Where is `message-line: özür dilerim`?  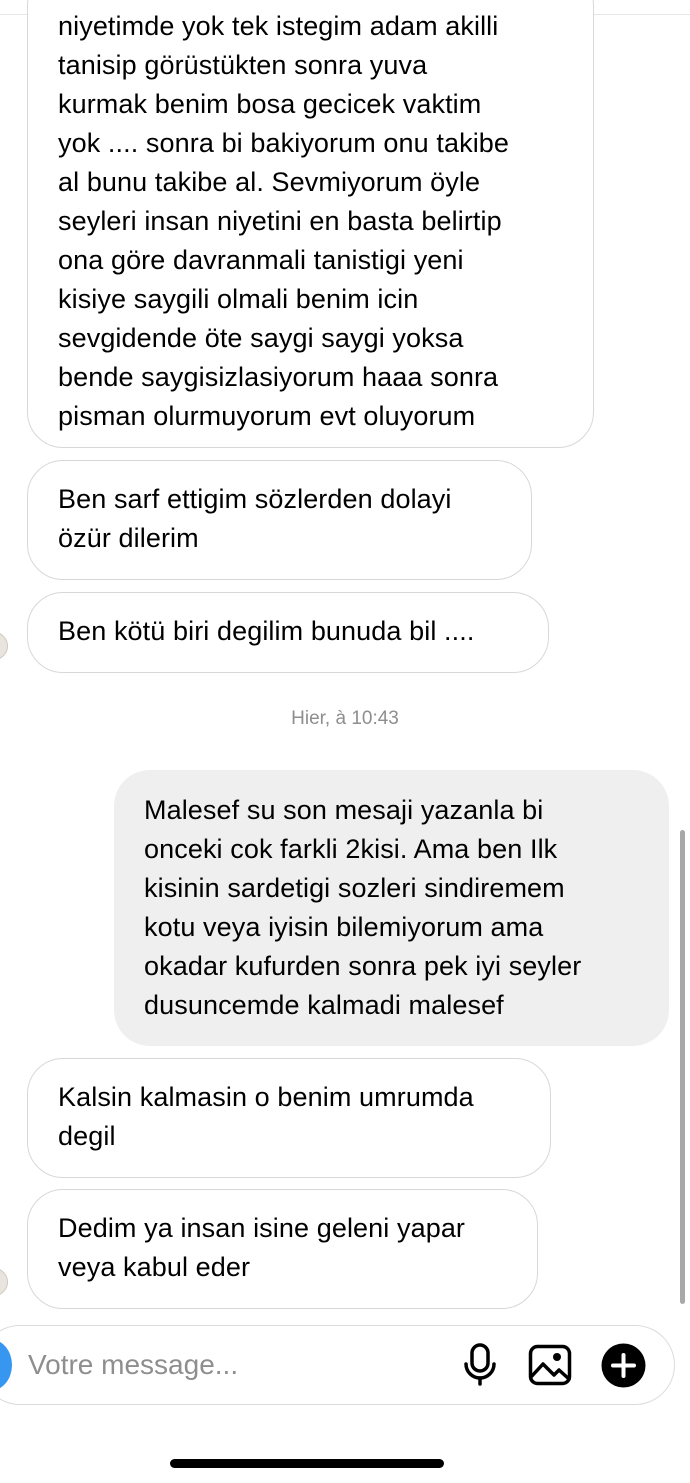
message-line: özür dilerim is located at coordinates (128, 538).